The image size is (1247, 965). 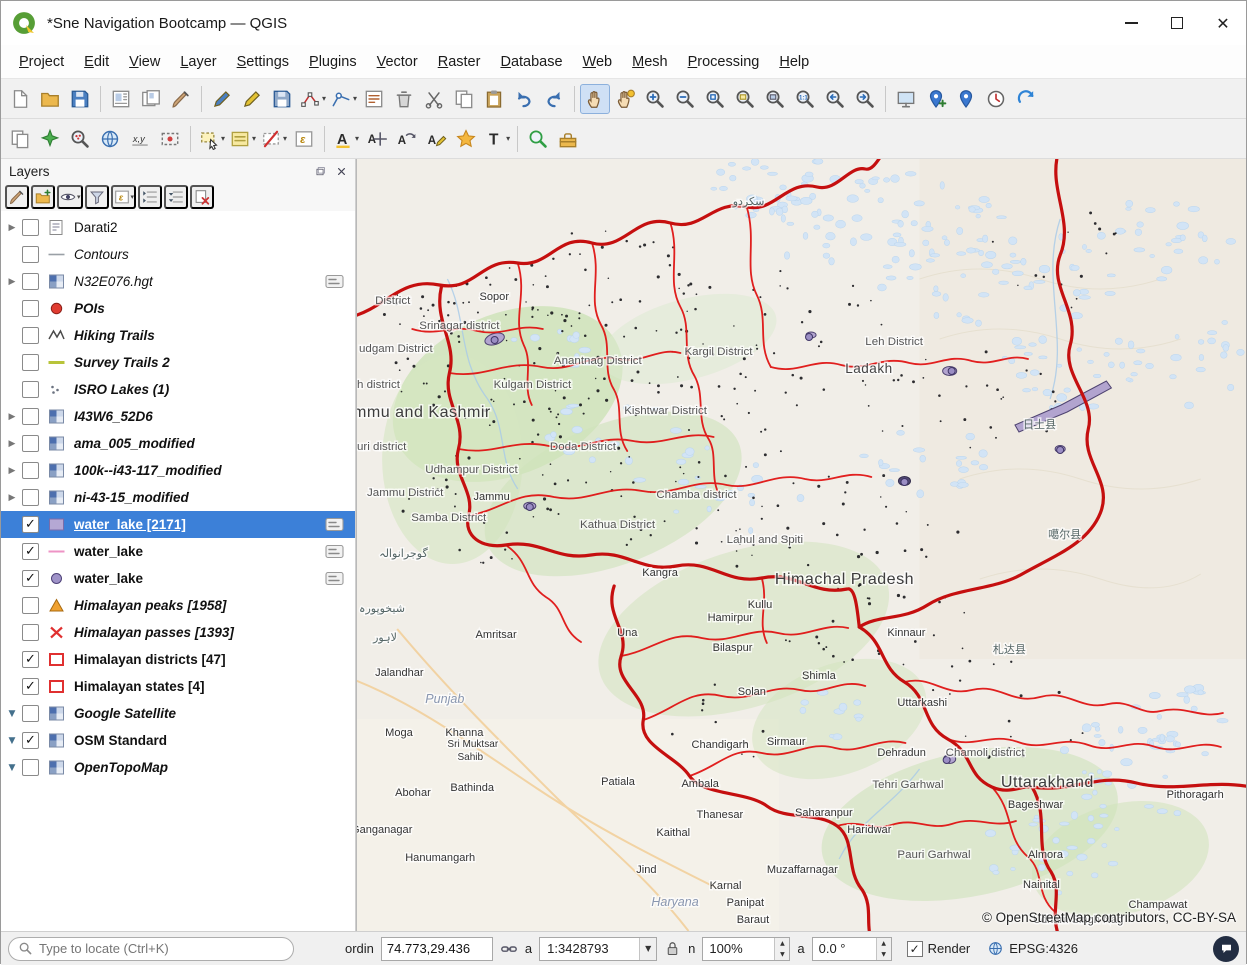 I want to click on coordinate-capture-button: x,y, so click(x=140, y=139).